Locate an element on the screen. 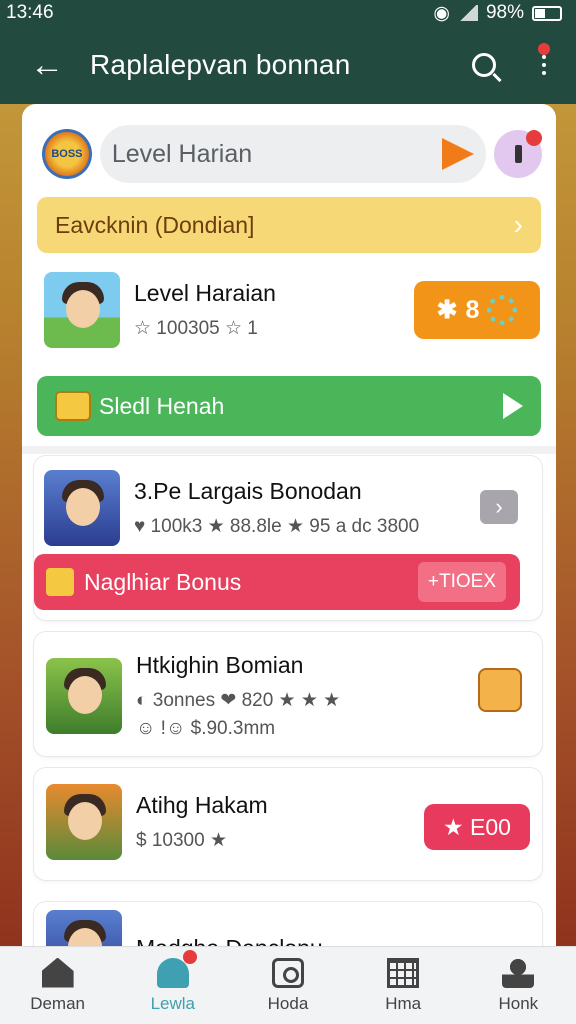 This screenshot has width=576, height=1024. item-title: Madgha Danclonu is located at coordinates (229, 941).